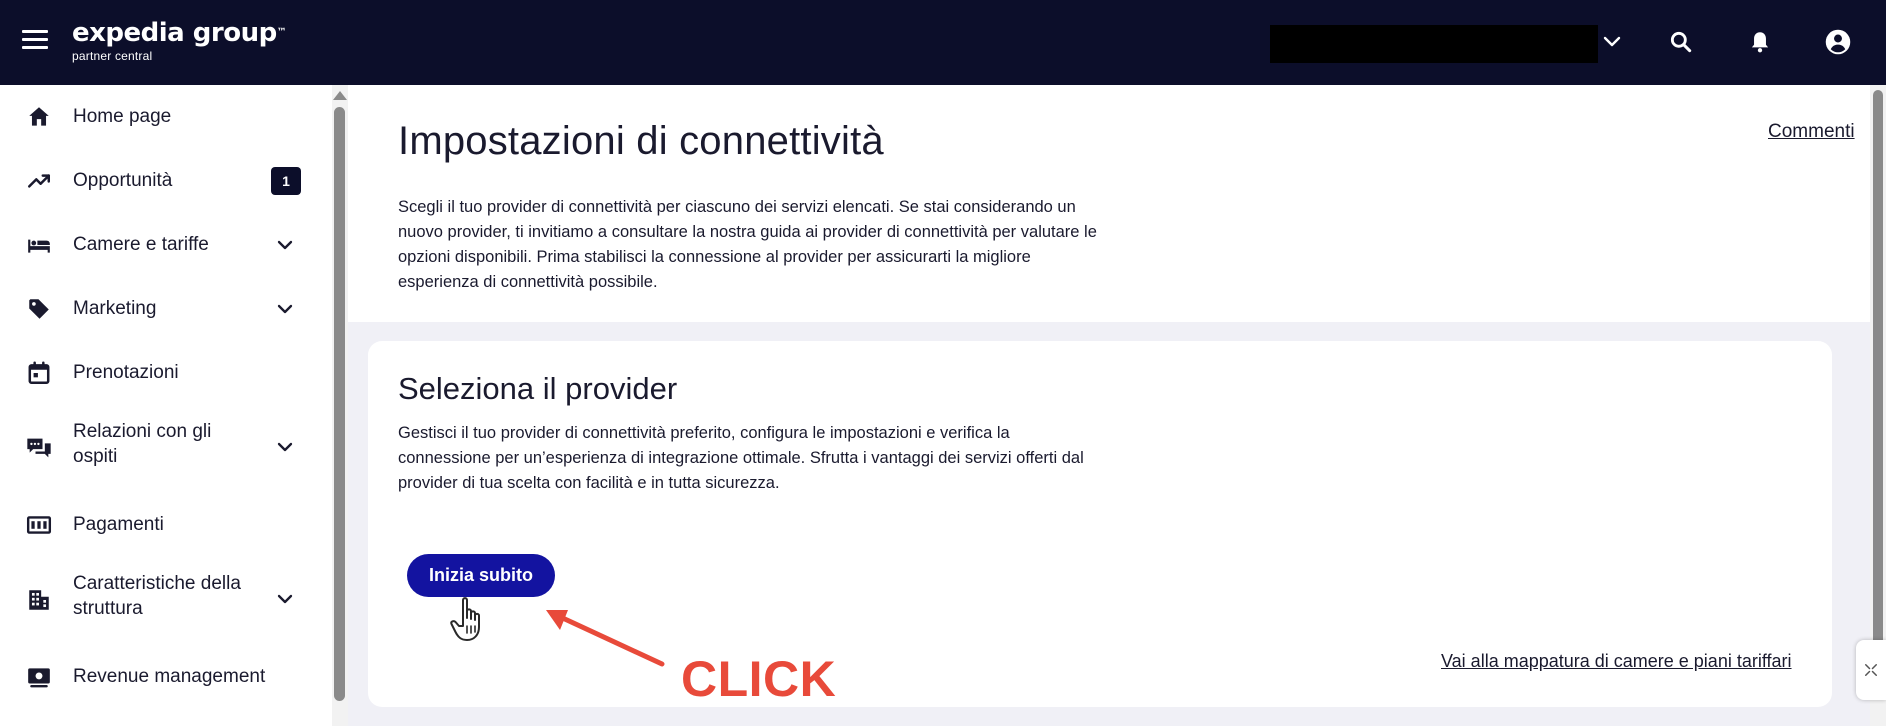 This screenshot has height=726, width=1886. I want to click on page-scrollbar-thumb, so click(1878, 370).